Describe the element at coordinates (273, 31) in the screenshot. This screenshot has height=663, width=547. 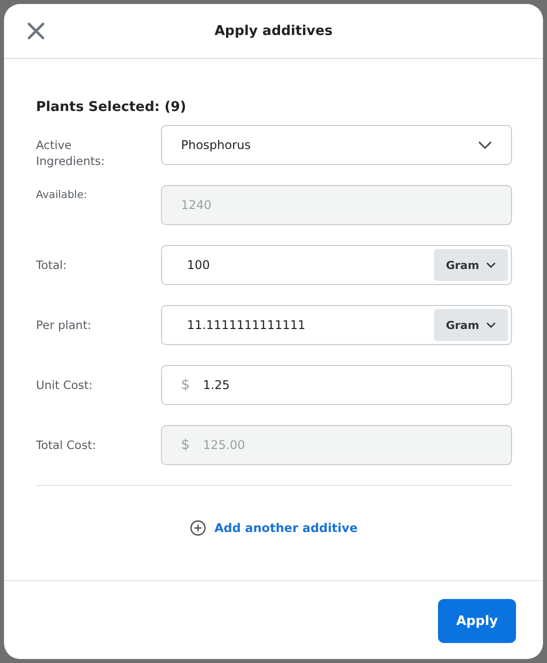
I see `dialog-title: Apply additives` at that location.